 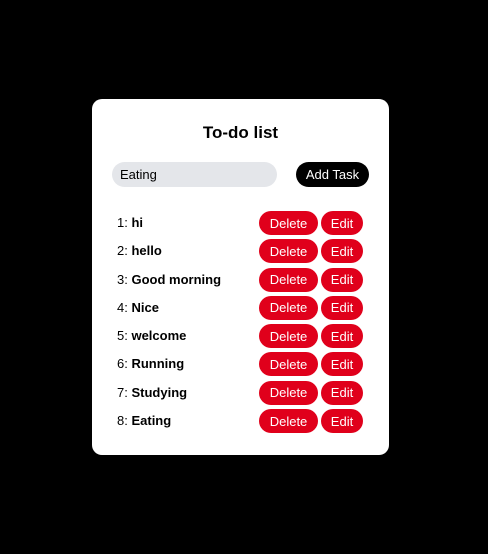 What do you see at coordinates (130, 222) in the screenshot?
I see `task-text: 1: hi` at bounding box center [130, 222].